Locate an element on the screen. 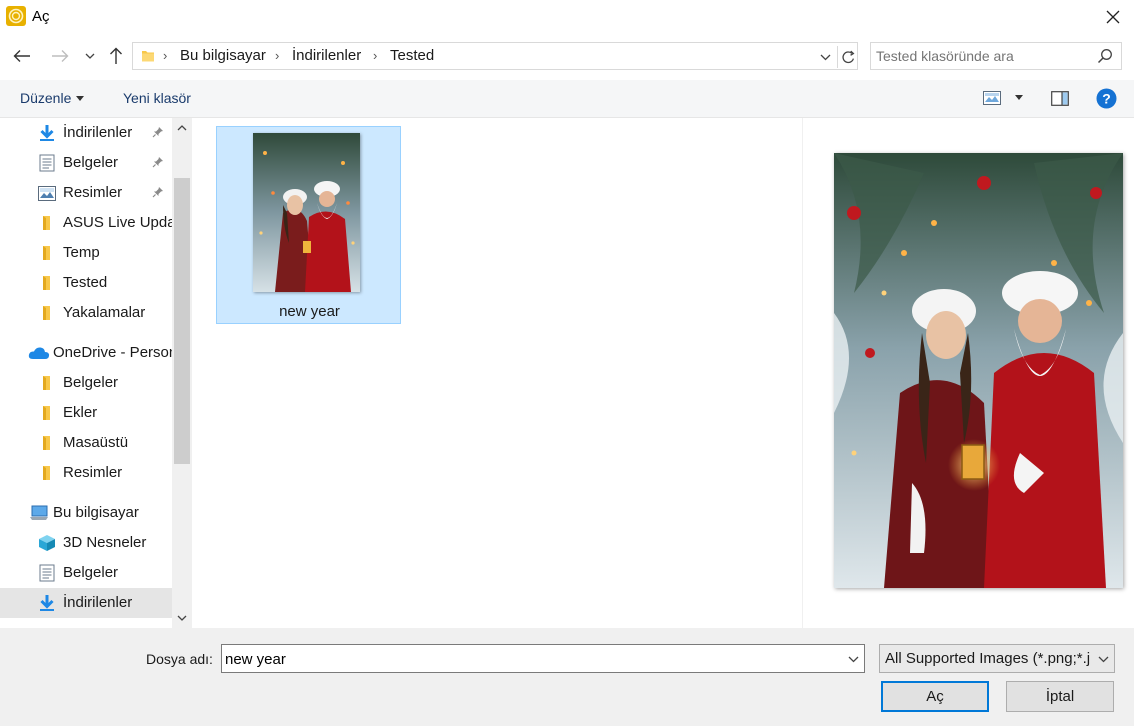  file-type-filter-value: All Supported Images (*.png;*.jpg is located at coordinates (988, 658).